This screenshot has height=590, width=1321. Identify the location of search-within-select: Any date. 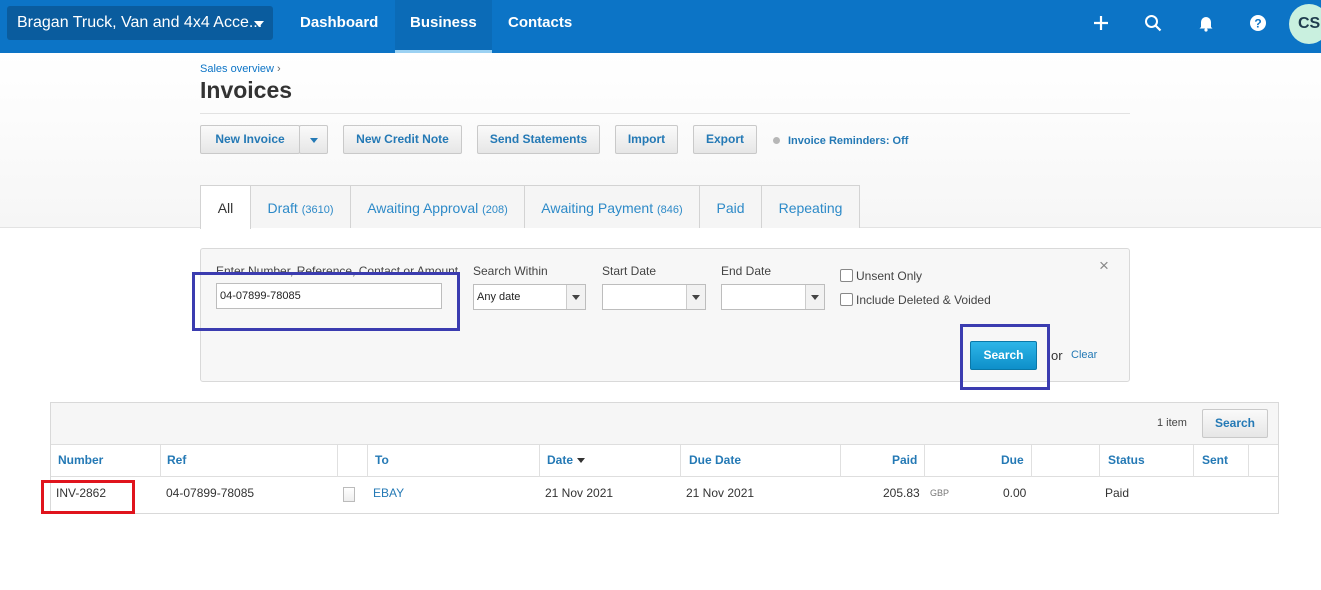
(529, 297).